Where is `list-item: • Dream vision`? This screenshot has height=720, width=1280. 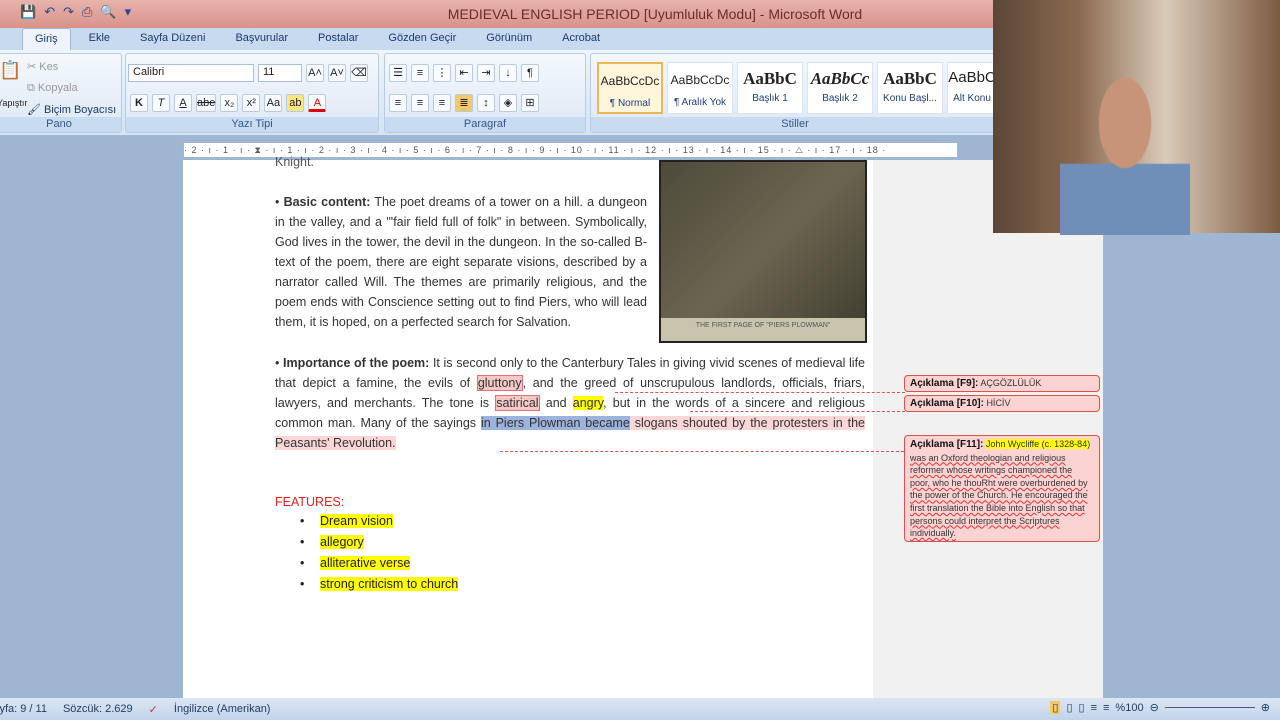 list-item: • Dream vision is located at coordinates (346, 521).